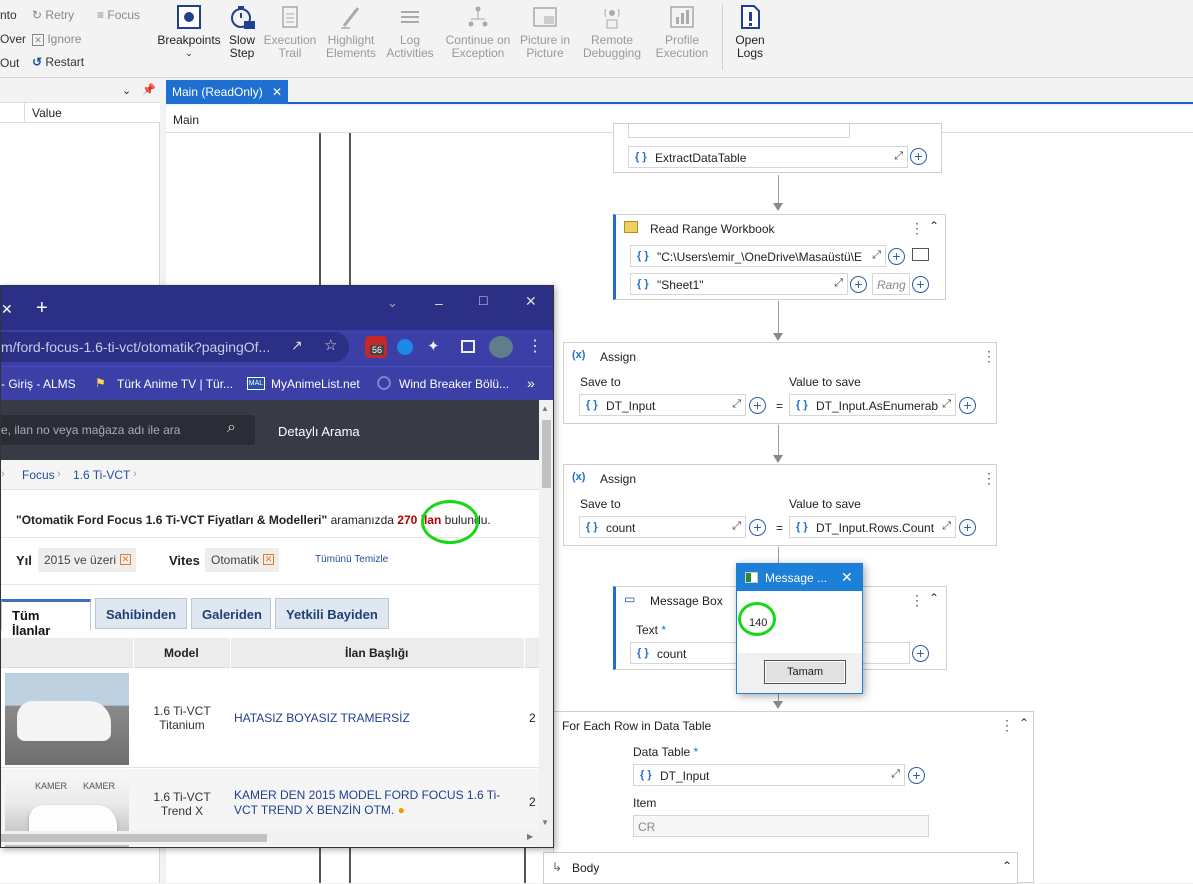 The height and width of the screenshot is (884, 1193). What do you see at coordinates (545, 822) in the screenshot?
I see `scroll-down-icon: ▼` at bounding box center [545, 822].